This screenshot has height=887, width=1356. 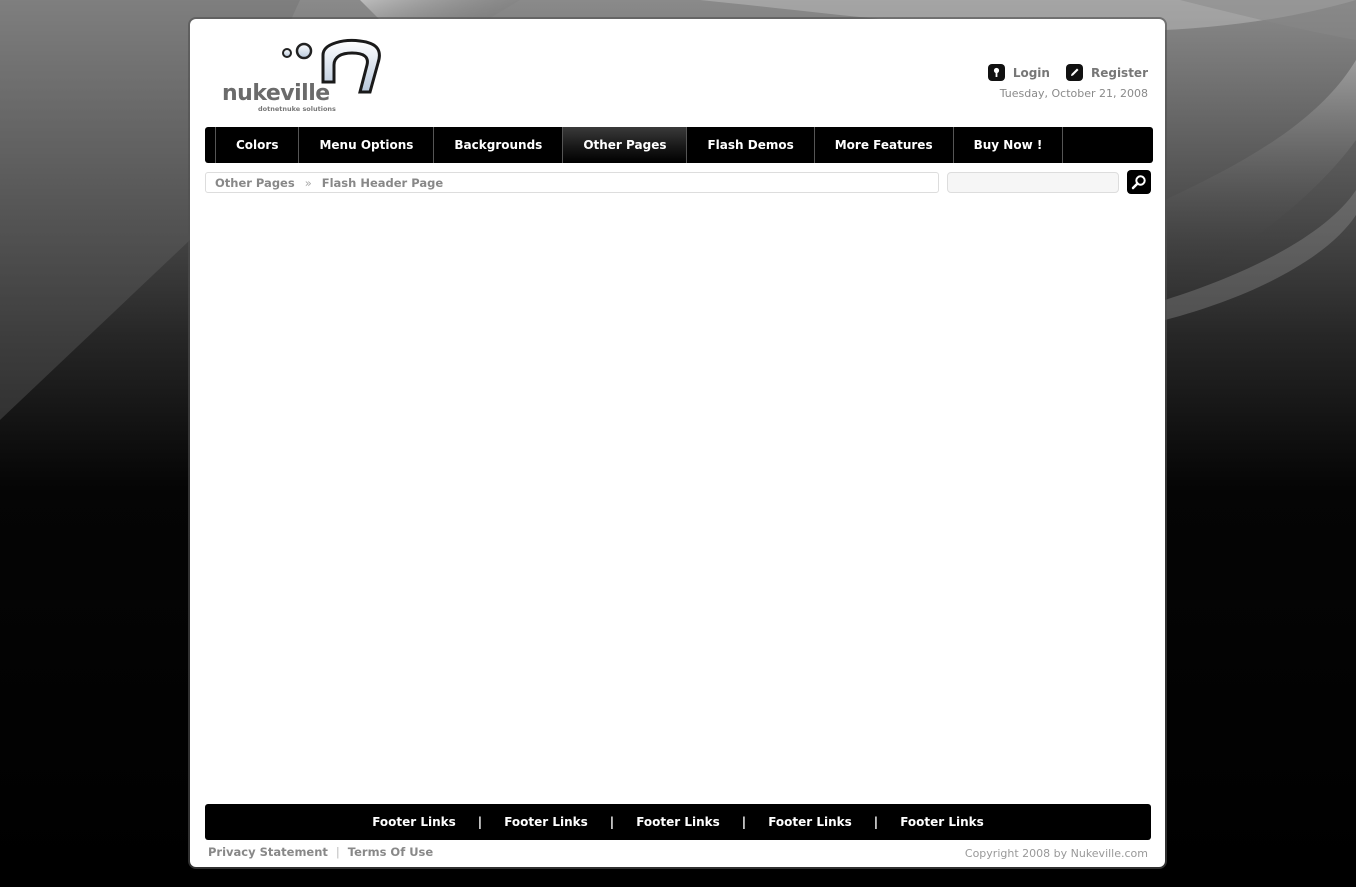 What do you see at coordinates (390, 852) in the screenshot?
I see `terms-of-use-link: Terms Of Use` at bounding box center [390, 852].